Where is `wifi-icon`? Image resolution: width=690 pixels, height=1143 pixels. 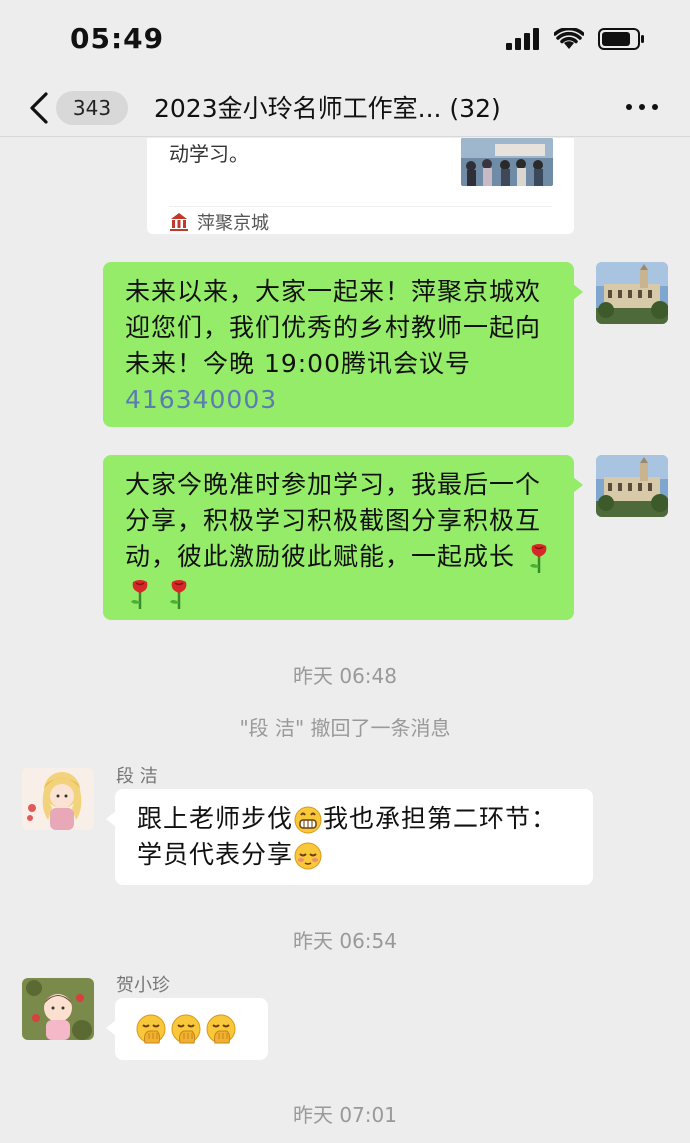 wifi-icon is located at coordinates (569, 38).